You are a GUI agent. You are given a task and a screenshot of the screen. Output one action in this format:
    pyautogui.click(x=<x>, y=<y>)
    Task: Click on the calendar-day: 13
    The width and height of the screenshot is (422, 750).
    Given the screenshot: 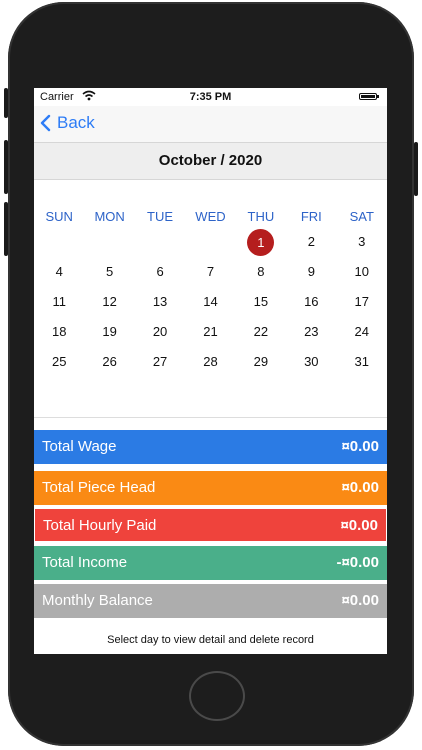 What is the action you would take?
    pyautogui.click(x=160, y=302)
    